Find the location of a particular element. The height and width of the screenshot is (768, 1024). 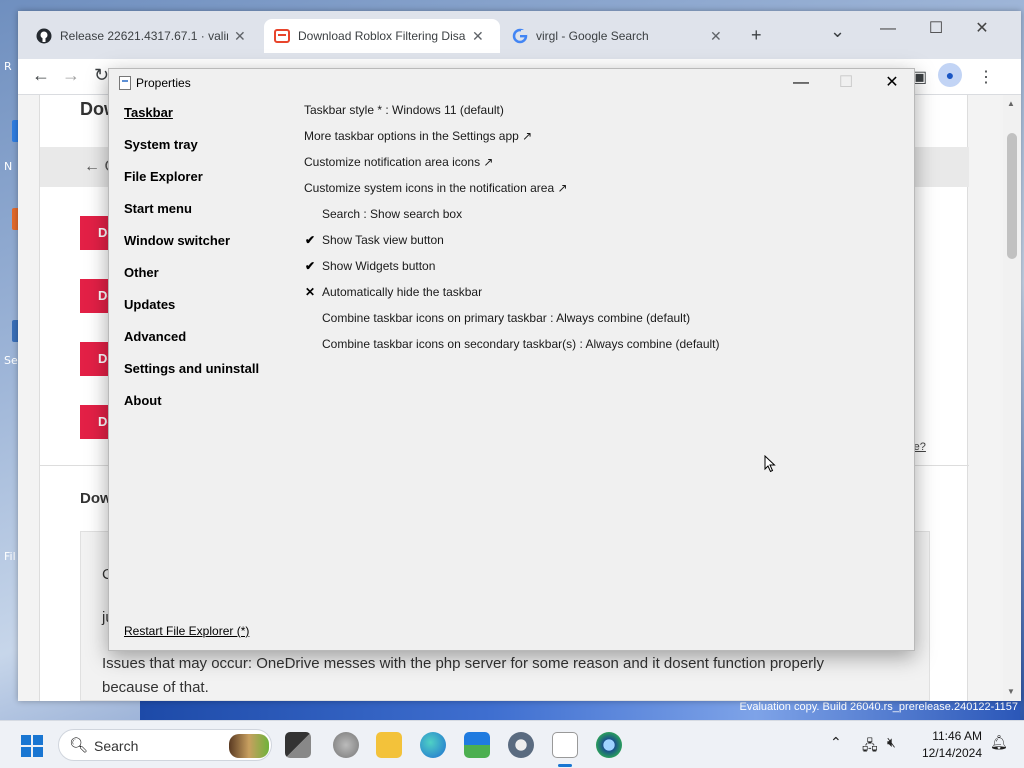

desktop-label: N is located at coordinates (8, 166).